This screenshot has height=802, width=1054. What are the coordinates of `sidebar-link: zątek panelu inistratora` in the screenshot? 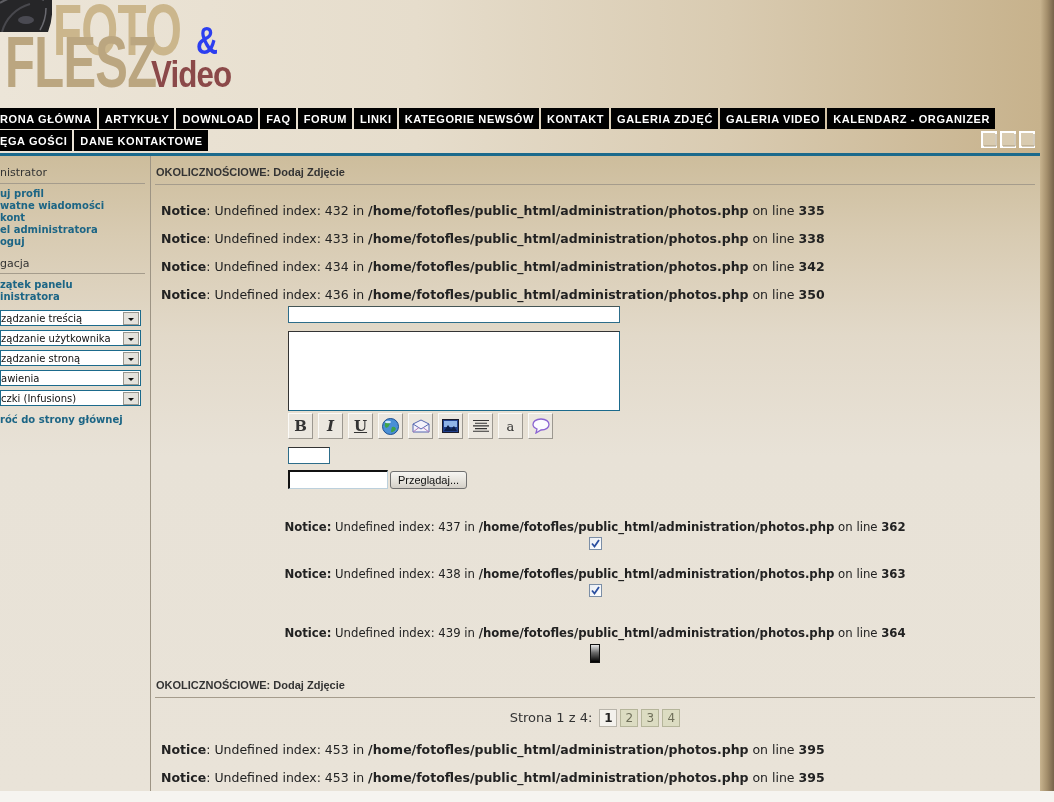 It's located at (36, 291).